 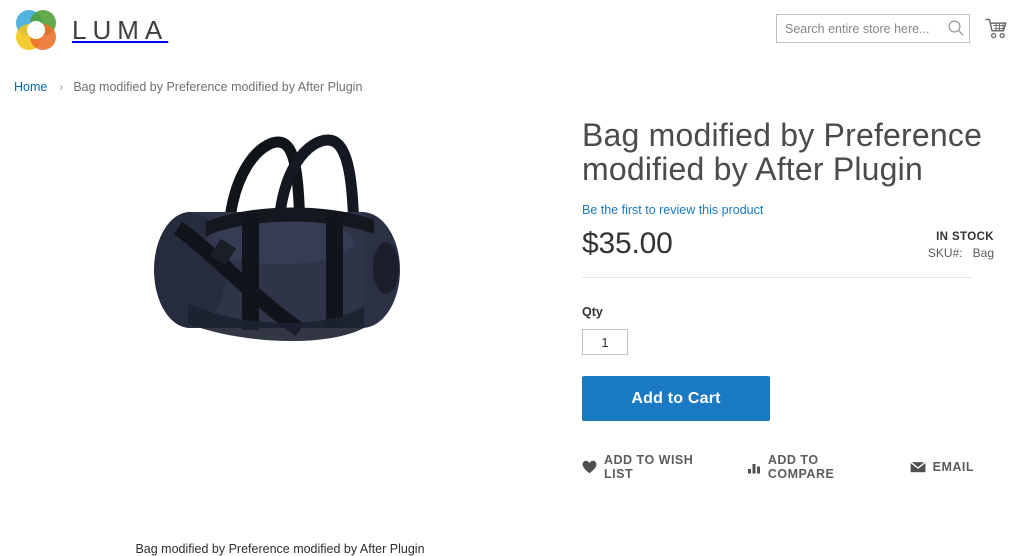 What do you see at coordinates (953, 467) in the screenshot?
I see `email-label: EMAIL` at bounding box center [953, 467].